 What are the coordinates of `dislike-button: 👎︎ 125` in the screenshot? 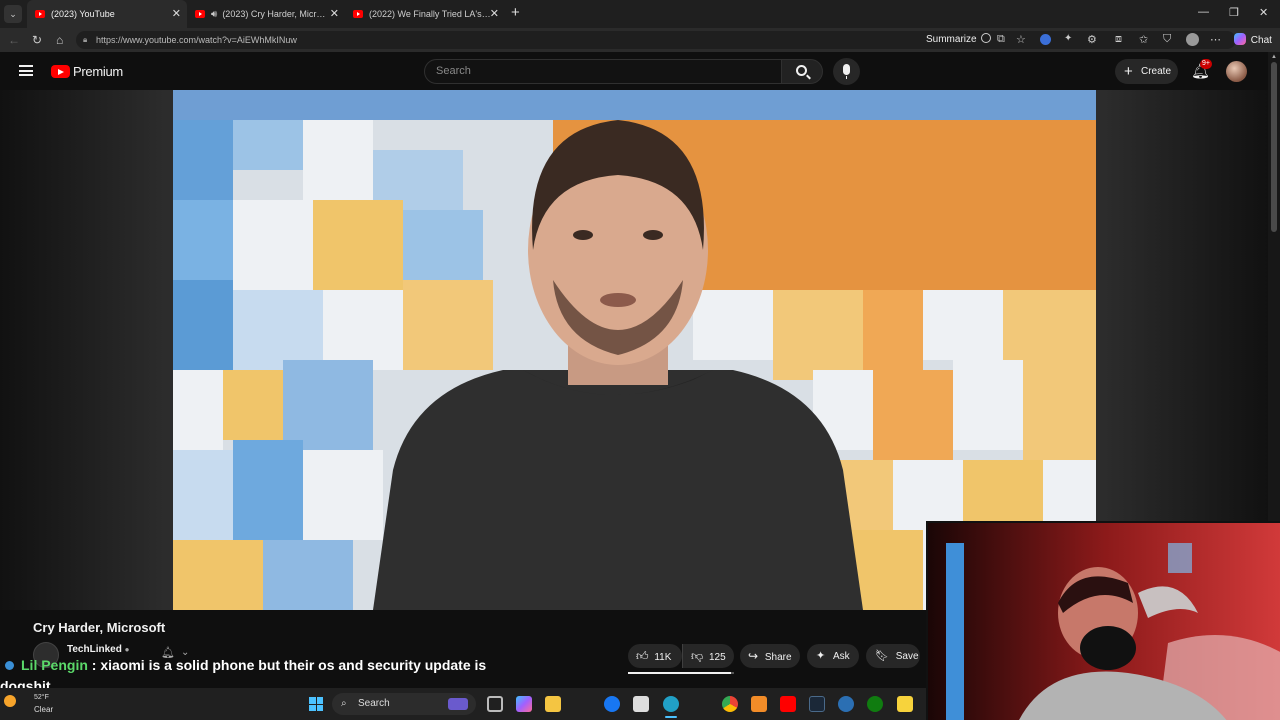 It's located at (708, 656).